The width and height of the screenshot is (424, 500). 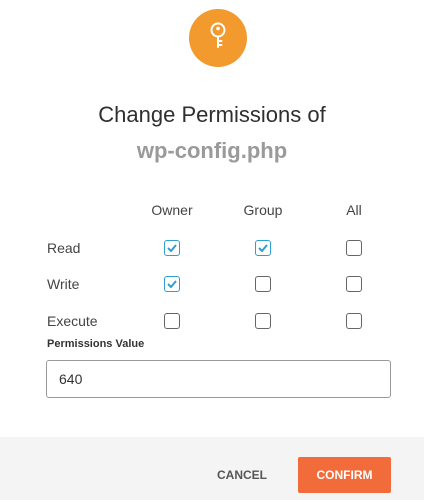 I want to click on column-header-owner: Owner, so click(x=172, y=210).